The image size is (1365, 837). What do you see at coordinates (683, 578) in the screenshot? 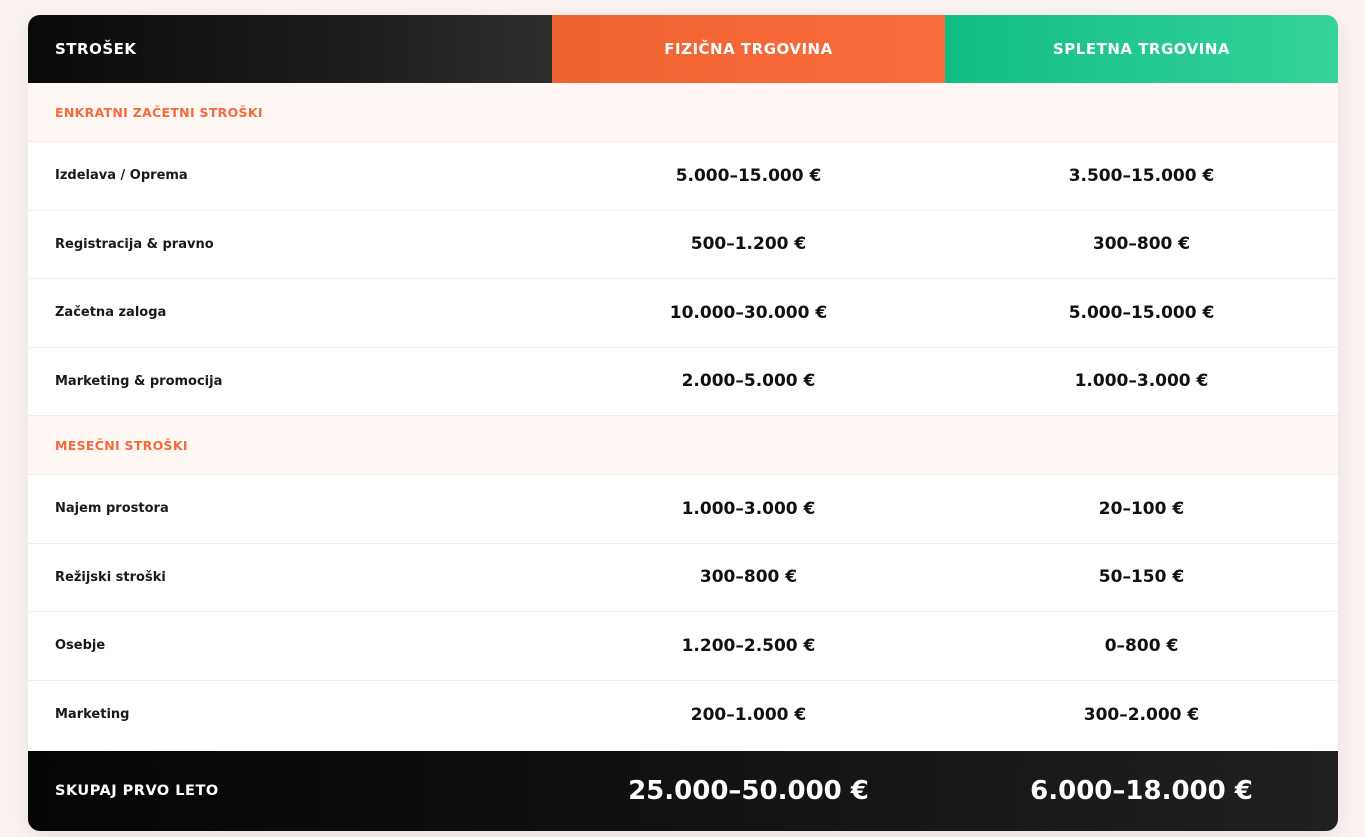
I see `table-row: Režijski stroški 300–800 € 50–150 €` at bounding box center [683, 578].